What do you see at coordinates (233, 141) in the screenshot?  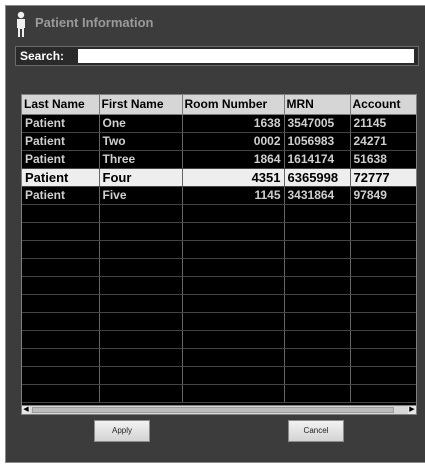 I see `cell-room-number: 0002` at bounding box center [233, 141].